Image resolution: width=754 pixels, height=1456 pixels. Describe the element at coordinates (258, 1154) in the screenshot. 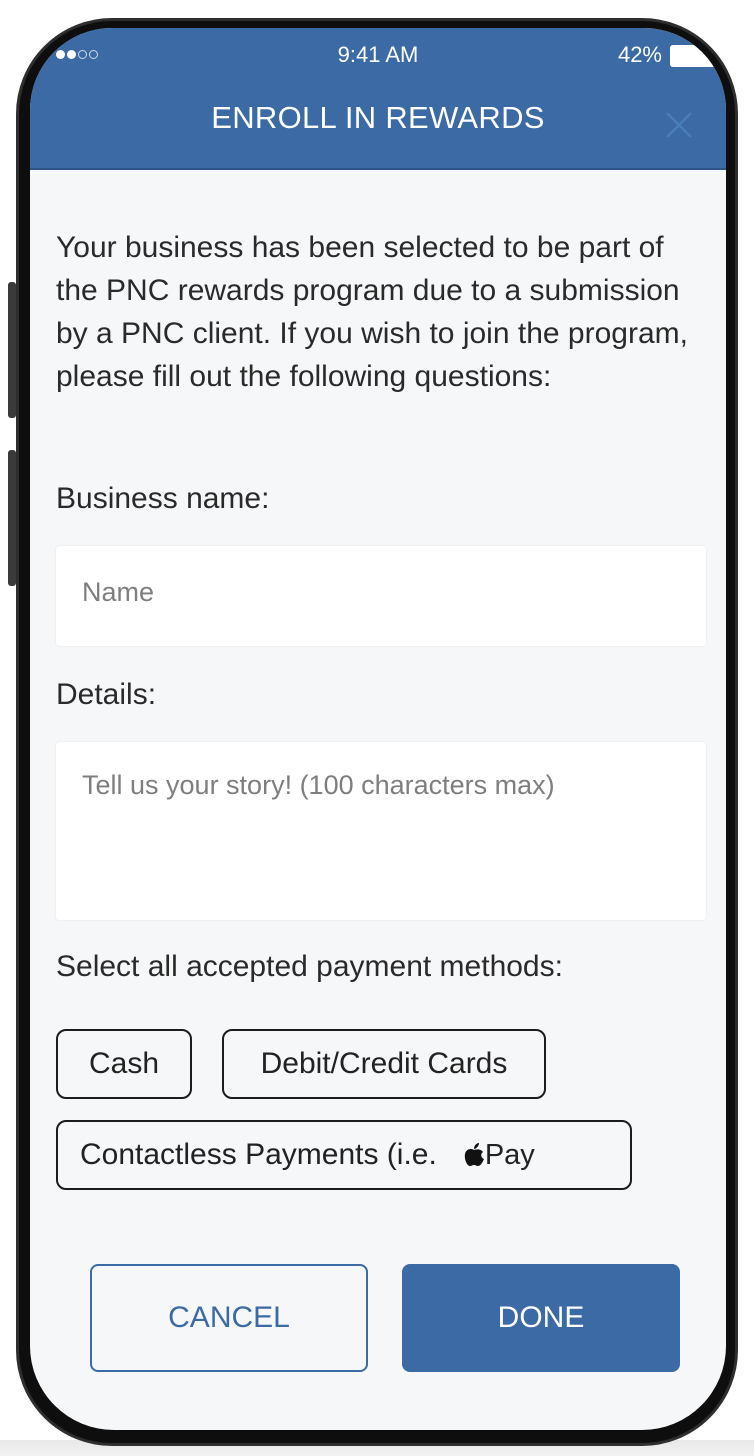

I see `payment-option-contactless-label: Contactless Payments (i.e.` at that location.